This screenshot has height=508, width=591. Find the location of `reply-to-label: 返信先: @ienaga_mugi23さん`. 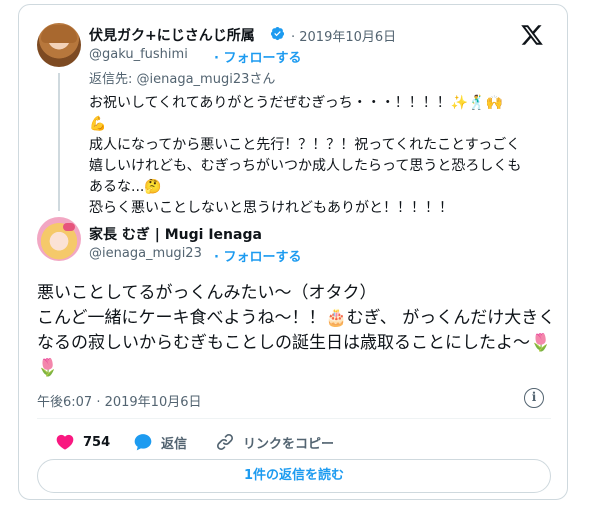

reply-to-label: 返信先: @ienaga_mugi23さん is located at coordinates (182, 79).